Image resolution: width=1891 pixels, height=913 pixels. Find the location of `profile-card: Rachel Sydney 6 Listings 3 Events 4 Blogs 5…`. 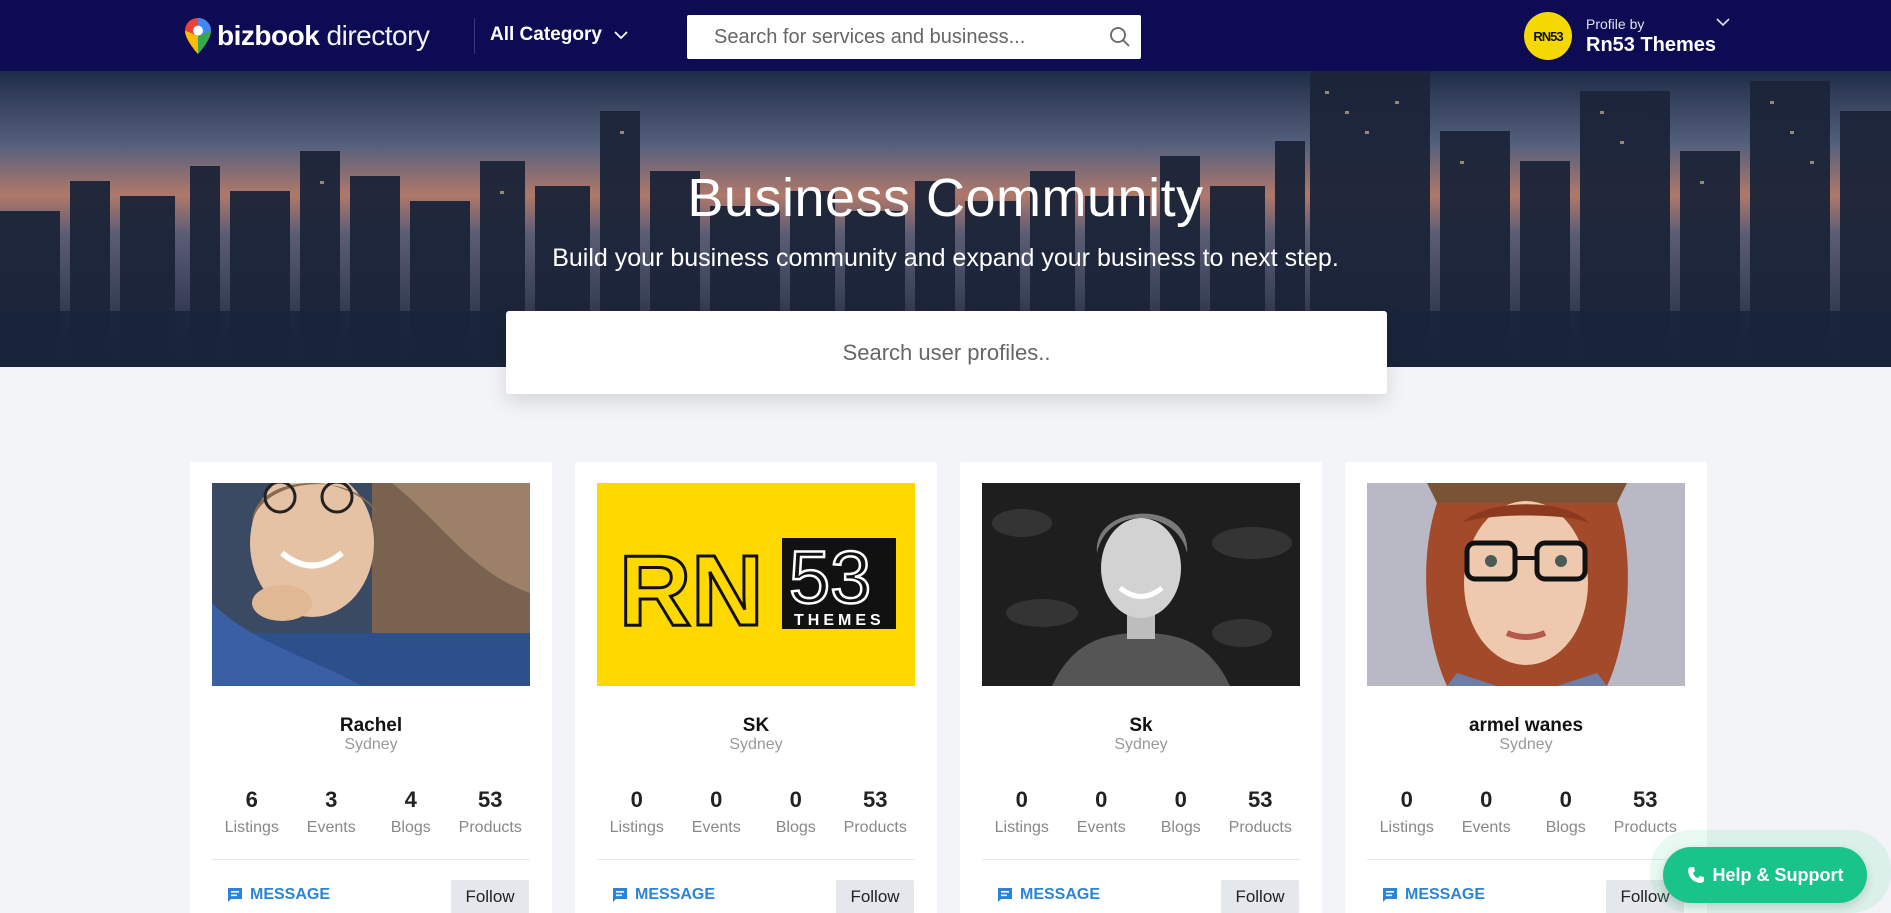

profile-card: Rachel Sydney 6 Listings 3 Events 4 Blogs 5… is located at coordinates (371, 687).